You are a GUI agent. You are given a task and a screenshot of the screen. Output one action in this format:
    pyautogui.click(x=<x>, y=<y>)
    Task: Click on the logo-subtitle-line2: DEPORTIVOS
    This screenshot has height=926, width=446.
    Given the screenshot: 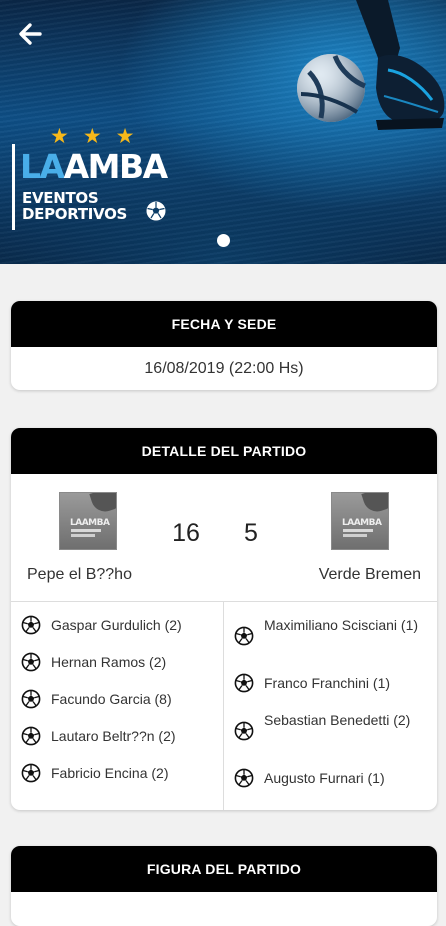 What is the action you would take?
    pyautogui.click(x=75, y=214)
    